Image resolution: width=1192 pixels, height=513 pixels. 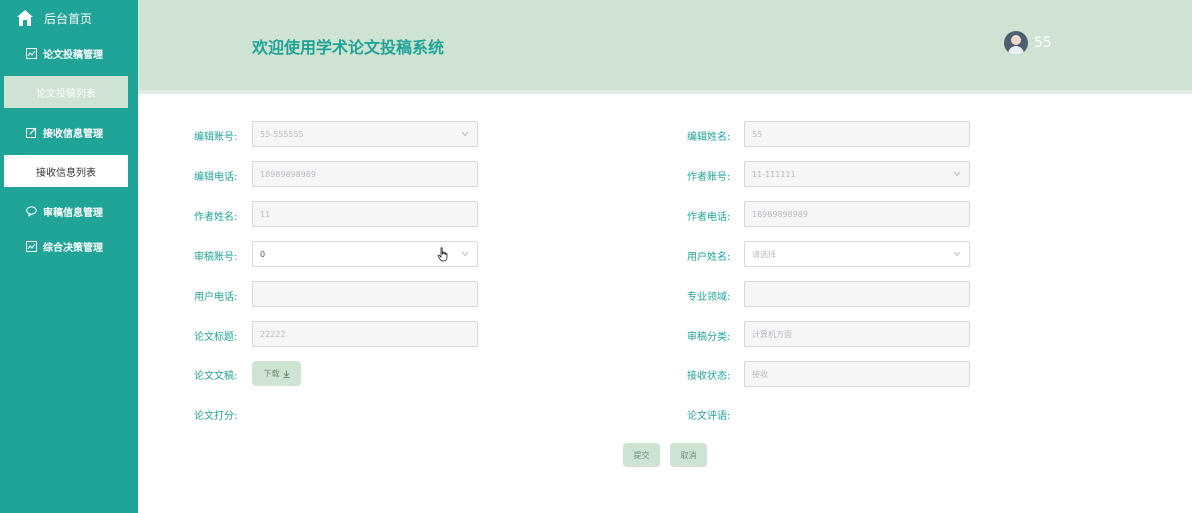 I want to click on editor-name-field: 55, so click(x=857, y=134).